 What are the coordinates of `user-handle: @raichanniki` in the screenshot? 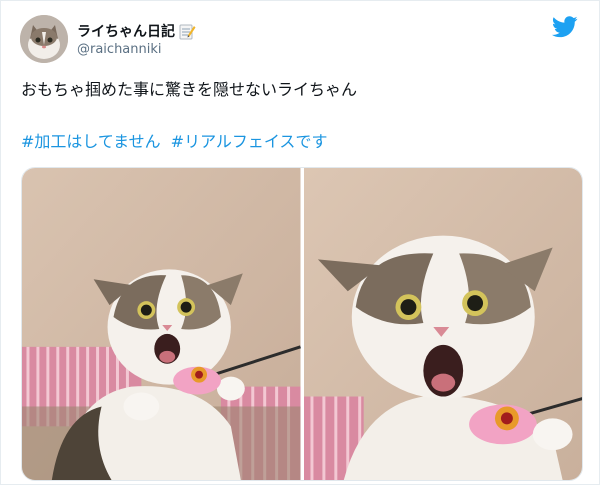 It's located at (119, 49).